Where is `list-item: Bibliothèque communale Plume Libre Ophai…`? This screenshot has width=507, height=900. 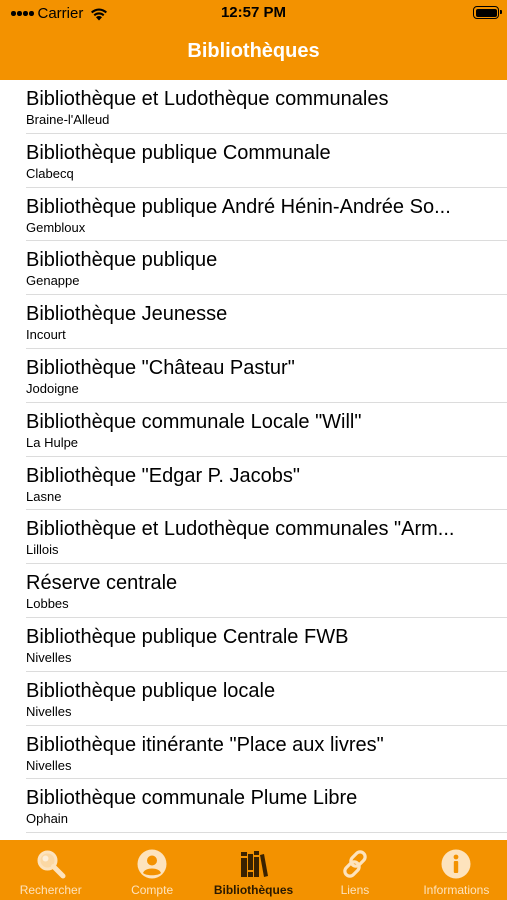 list-item: Bibliothèque communale Plume Libre Ophai… is located at coordinates (253, 806).